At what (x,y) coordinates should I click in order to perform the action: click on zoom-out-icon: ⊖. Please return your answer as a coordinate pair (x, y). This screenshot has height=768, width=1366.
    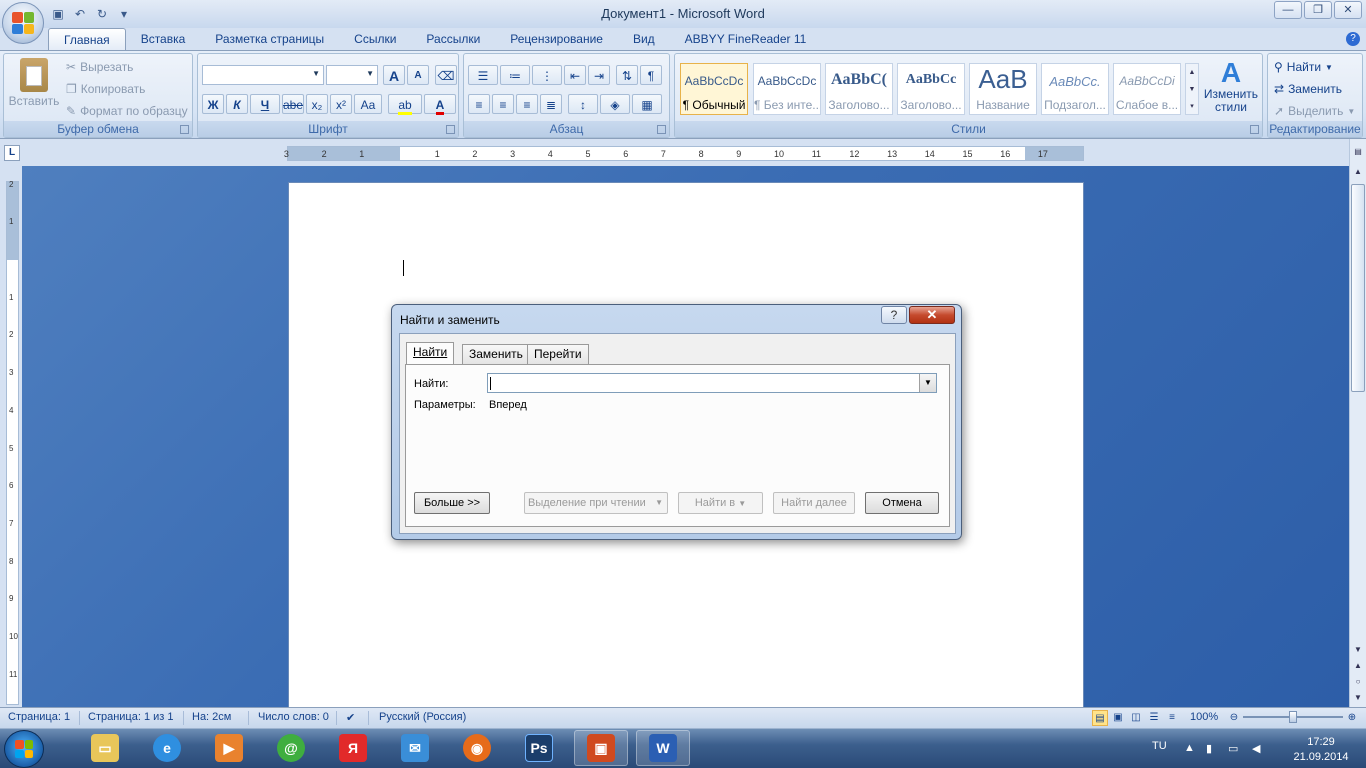
    Looking at the image, I should click on (1234, 718).